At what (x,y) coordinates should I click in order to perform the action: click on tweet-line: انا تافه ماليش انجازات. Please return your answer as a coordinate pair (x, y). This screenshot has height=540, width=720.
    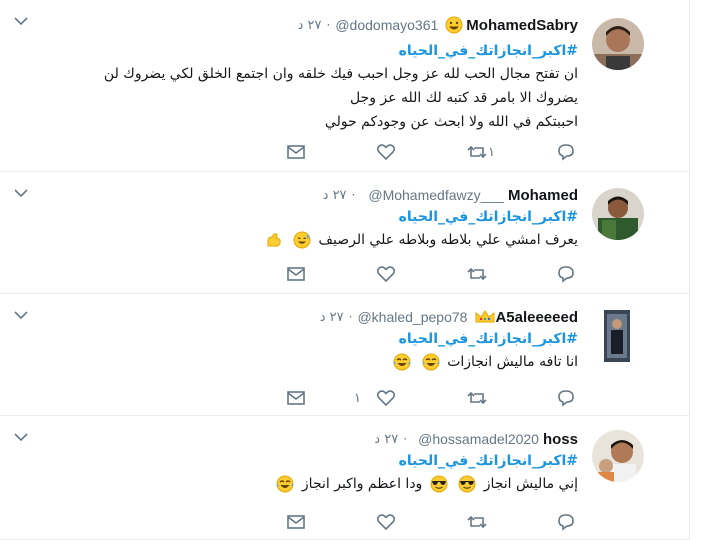
    Looking at the image, I should click on (343, 362).